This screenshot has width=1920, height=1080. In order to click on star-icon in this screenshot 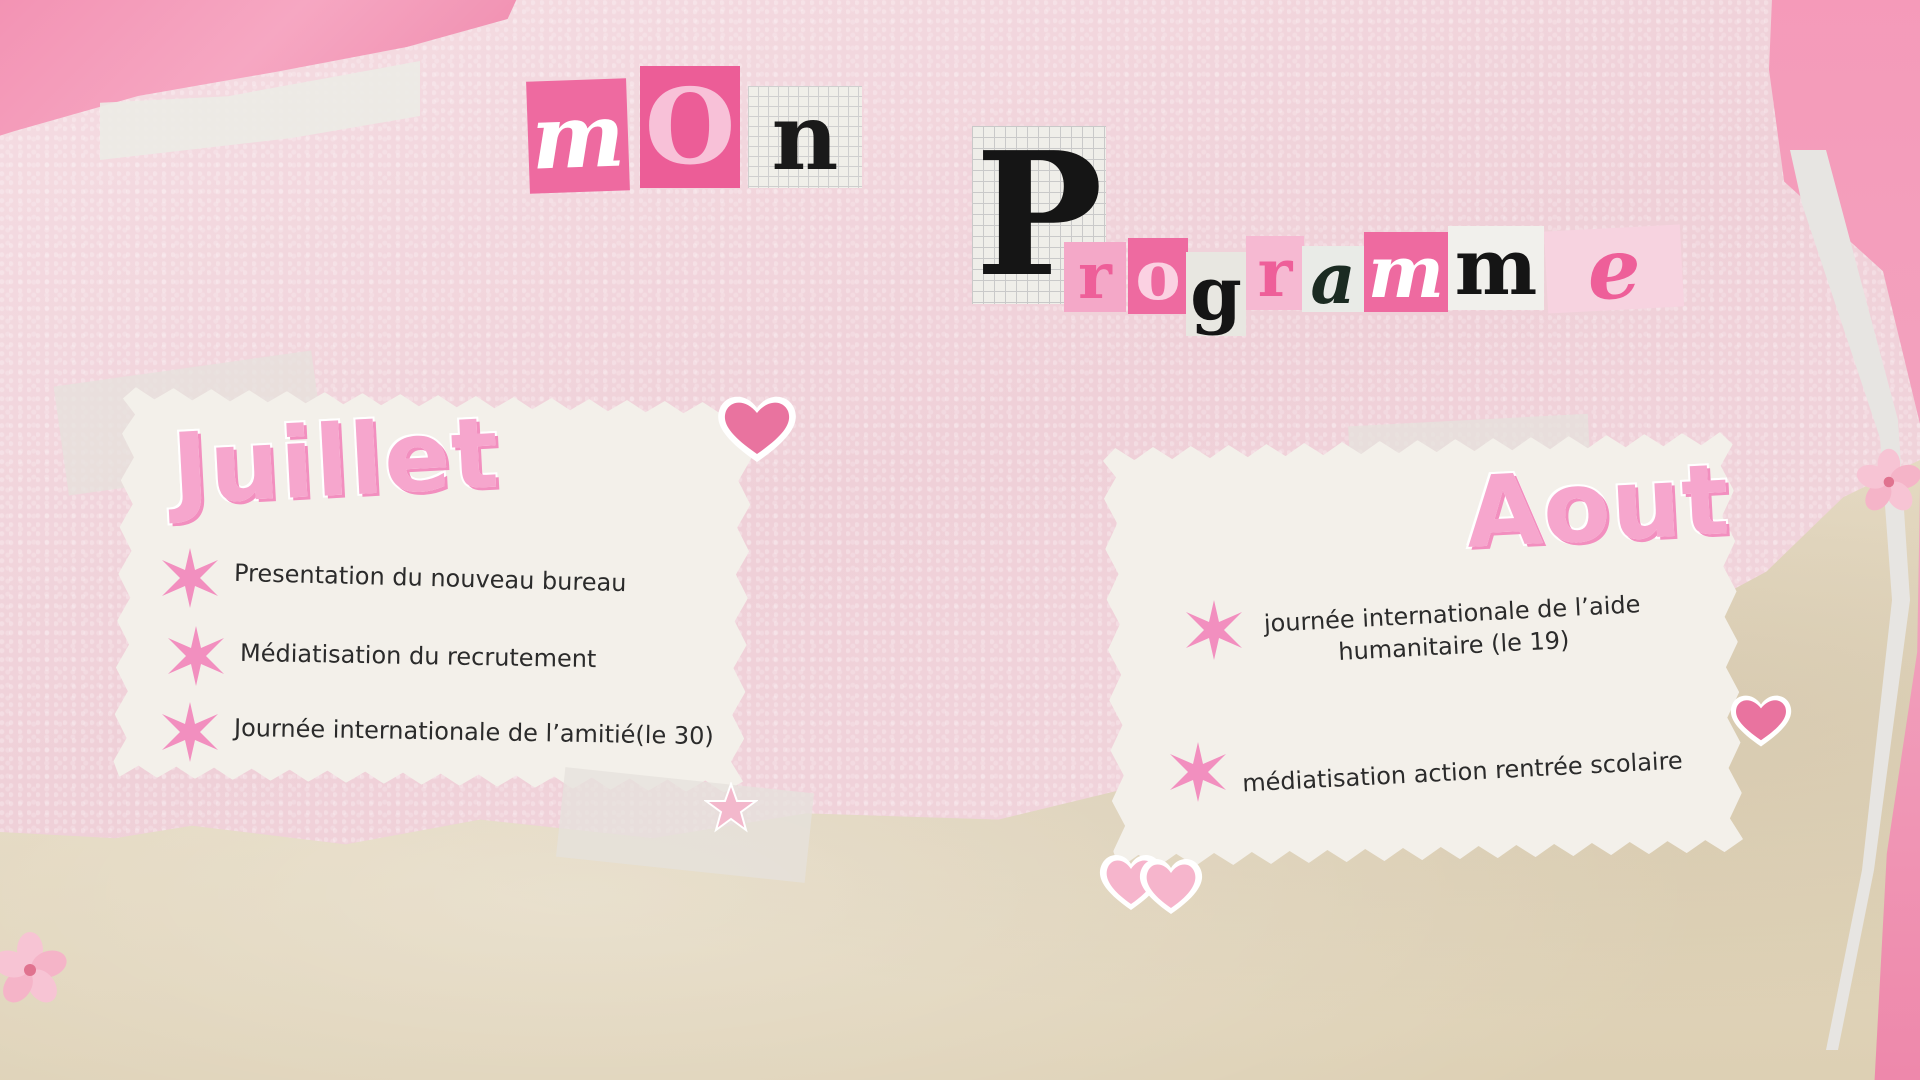, I will do `click(731, 807)`.